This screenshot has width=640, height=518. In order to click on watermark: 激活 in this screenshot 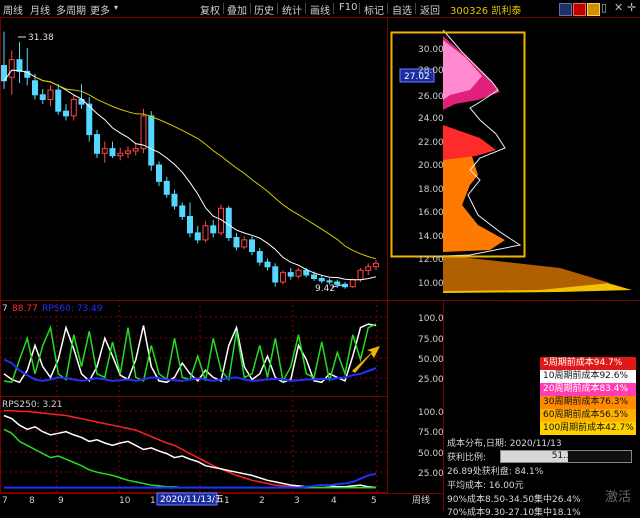, I will do `click(618, 497)`.